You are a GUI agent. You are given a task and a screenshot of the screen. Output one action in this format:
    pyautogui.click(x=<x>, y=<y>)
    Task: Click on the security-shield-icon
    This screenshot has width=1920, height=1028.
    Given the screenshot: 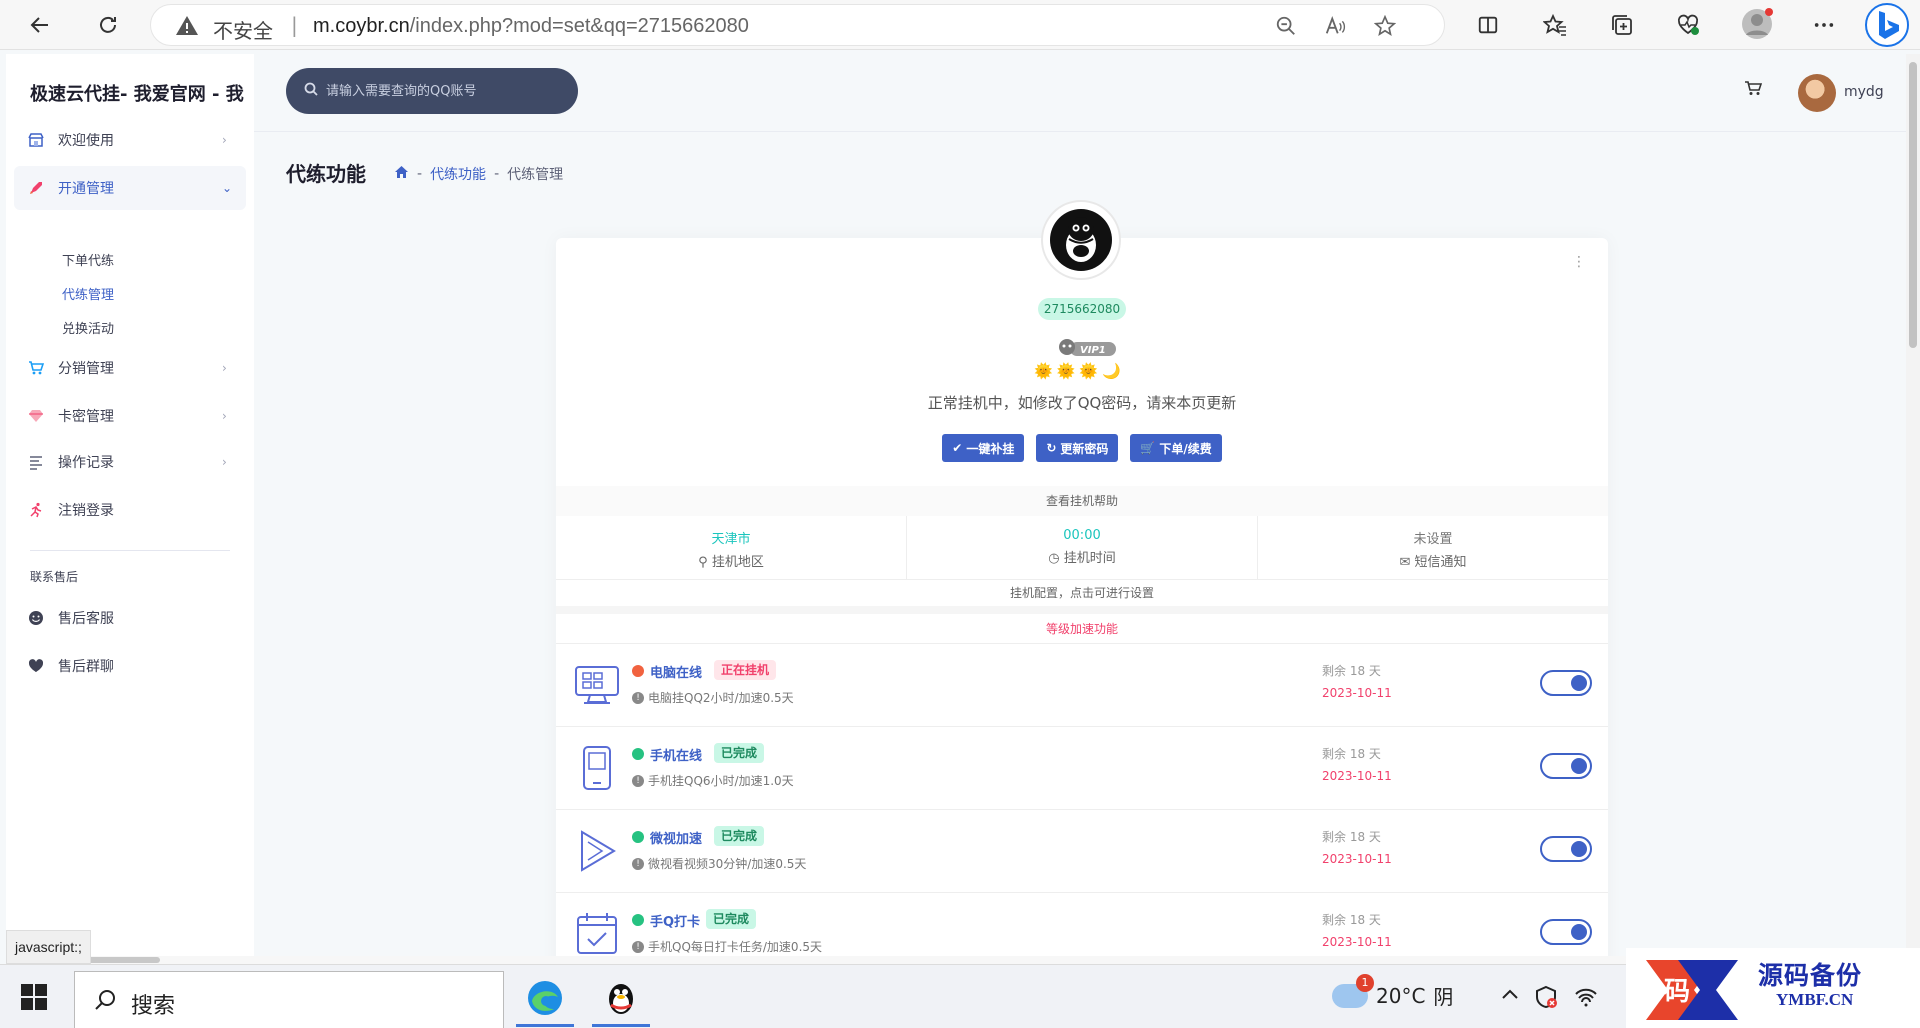 What is the action you would take?
    pyautogui.click(x=1546, y=999)
    